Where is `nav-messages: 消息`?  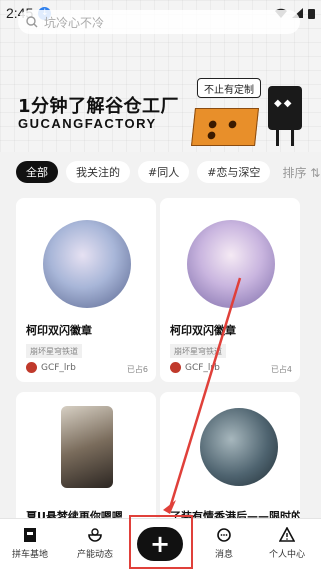
nav-messages: 消息 is located at coordinates (224, 543).